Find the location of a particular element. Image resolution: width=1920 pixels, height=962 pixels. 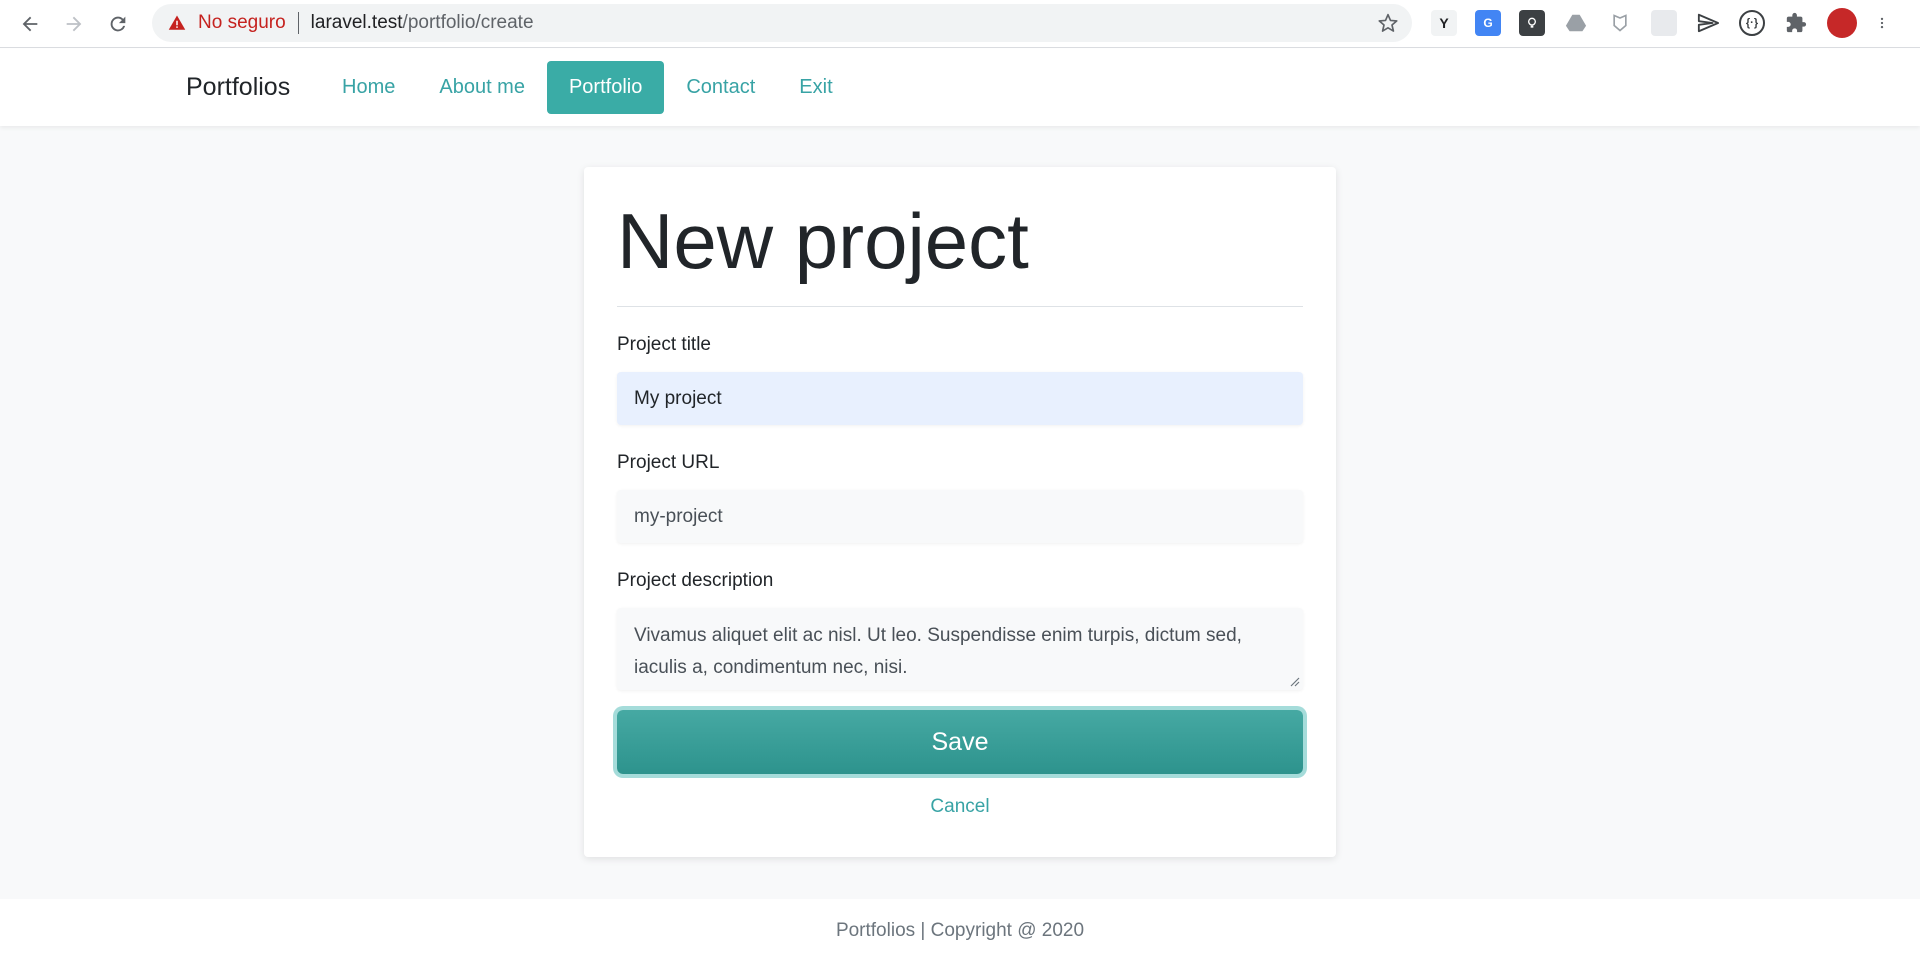

resize-handle-icon is located at coordinates (1294, 681).